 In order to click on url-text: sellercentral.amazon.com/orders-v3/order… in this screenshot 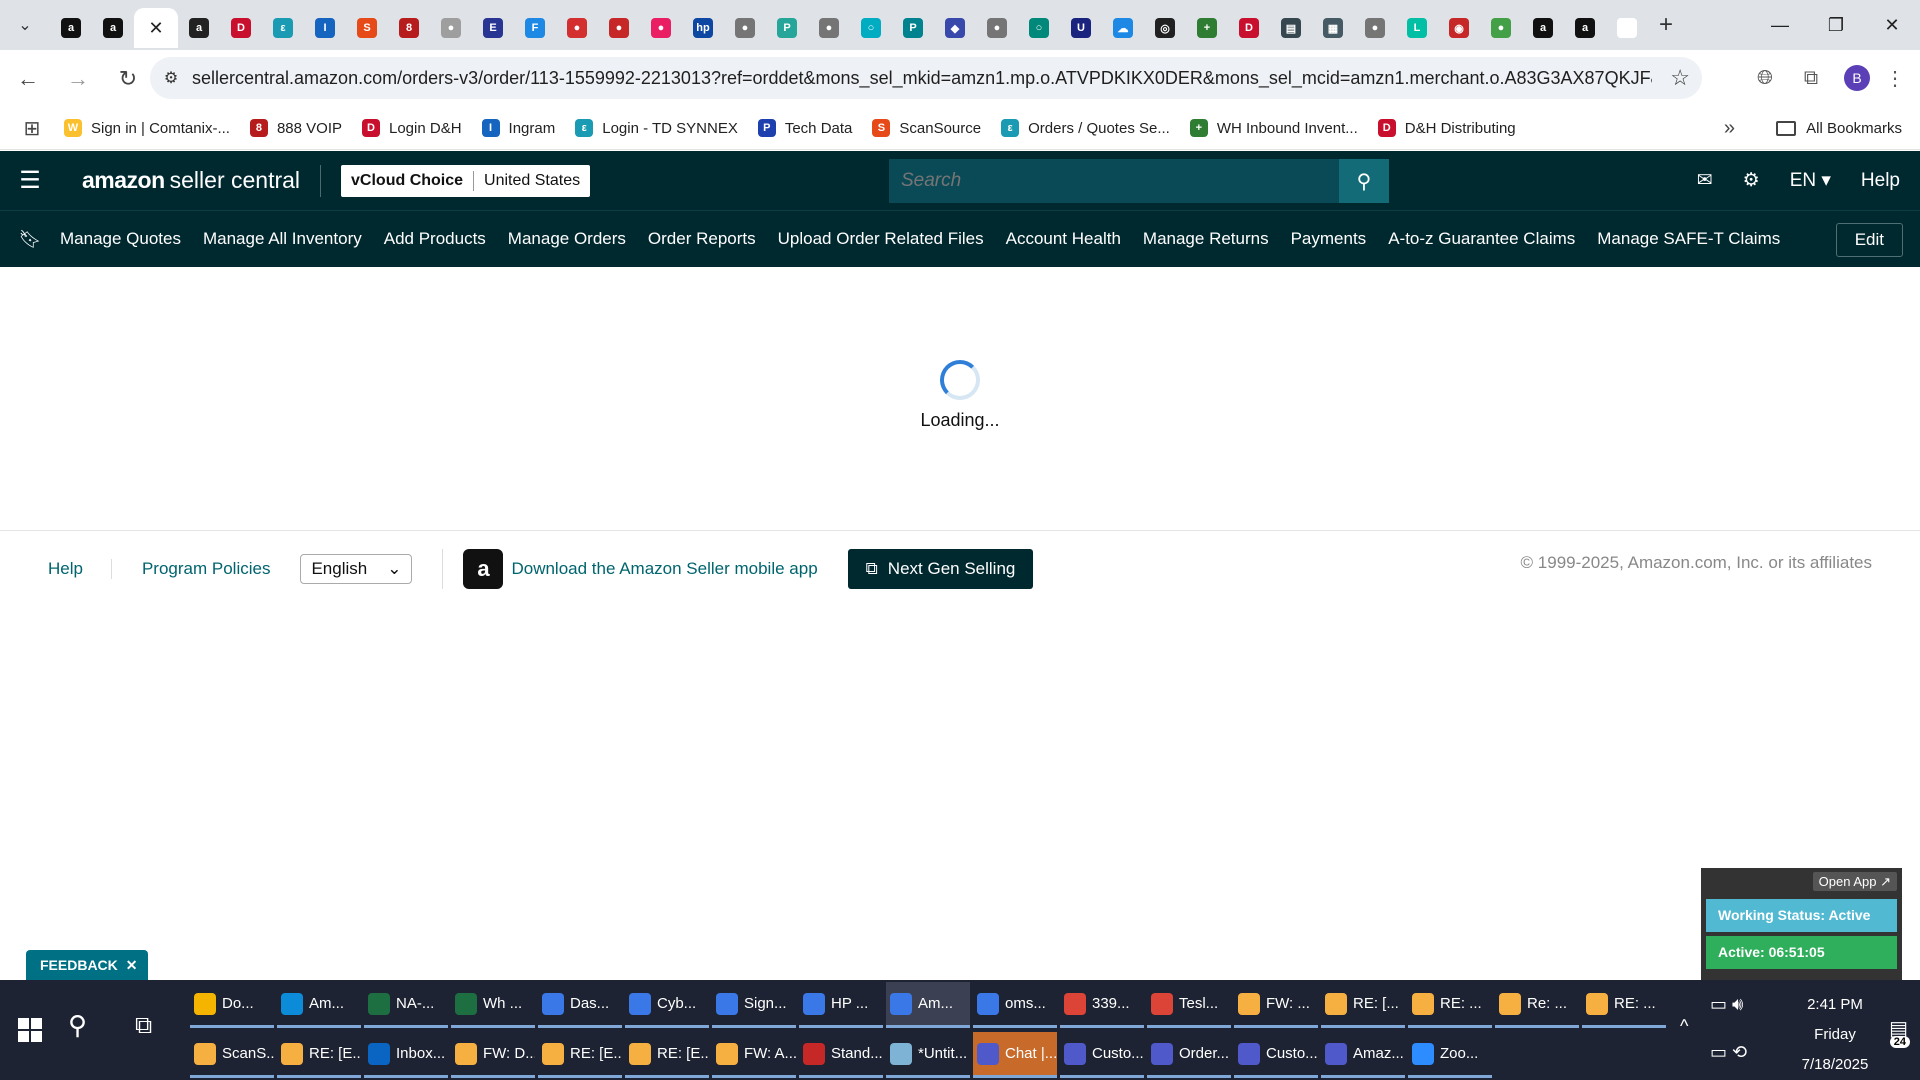, I will do `click(922, 78)`.